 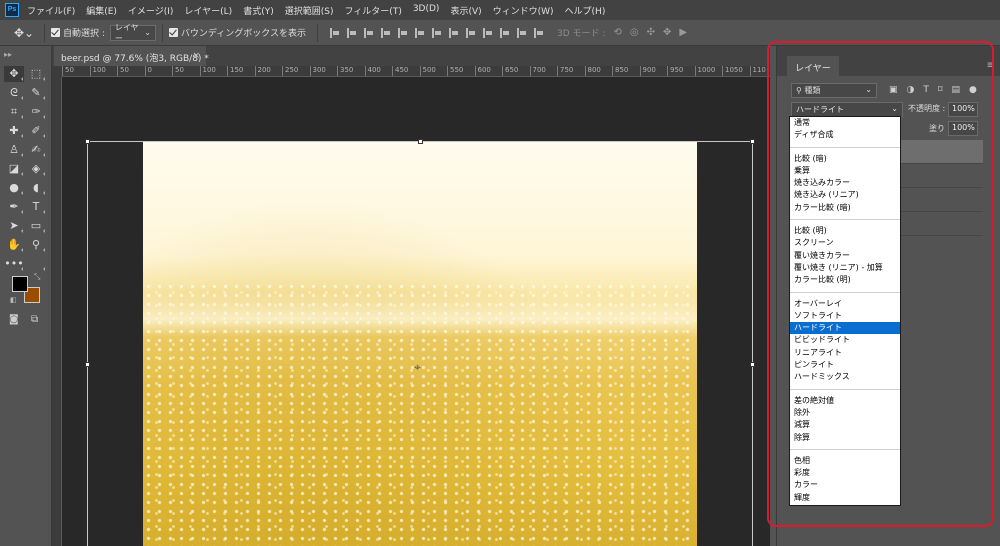 What do you see at coordinates (845, 183) in the screenshot?
I see `blend-mode-option: 焼き込みカラー` at bounding box center [845, 183].